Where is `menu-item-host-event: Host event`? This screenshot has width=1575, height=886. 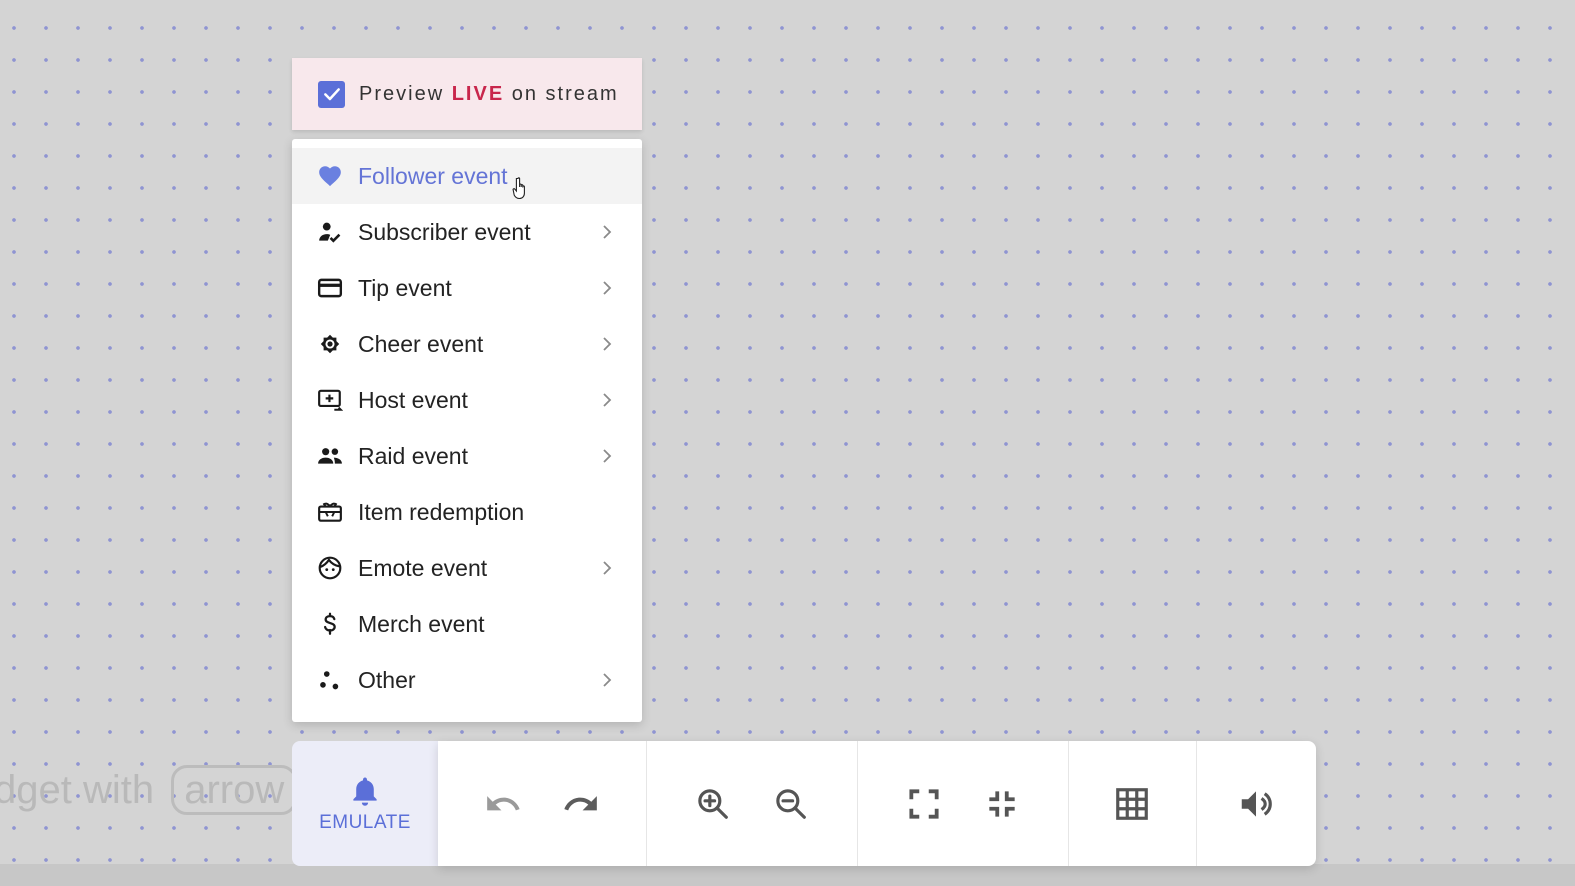 menu-item-host-event: Host event is located at coordinates (467, 400).